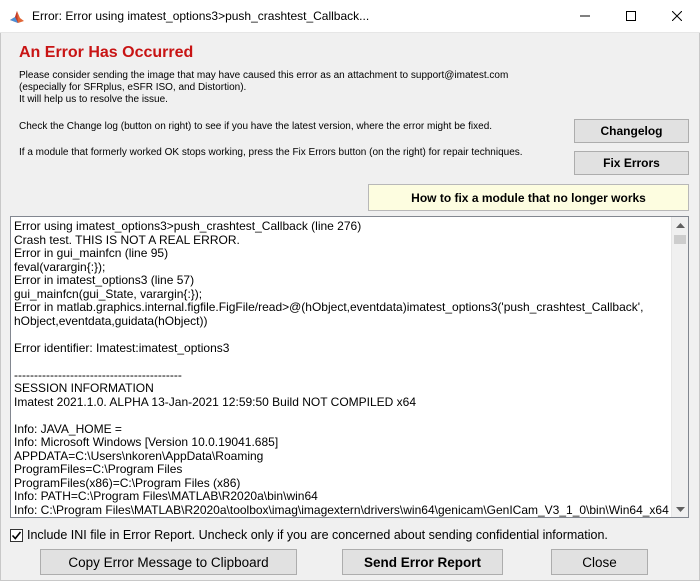 The image size is (700, 581). Describe the element at coordinates (93, 99) in the screenshot. I see `info-line: It will help us to resolve the issue.` at that location.